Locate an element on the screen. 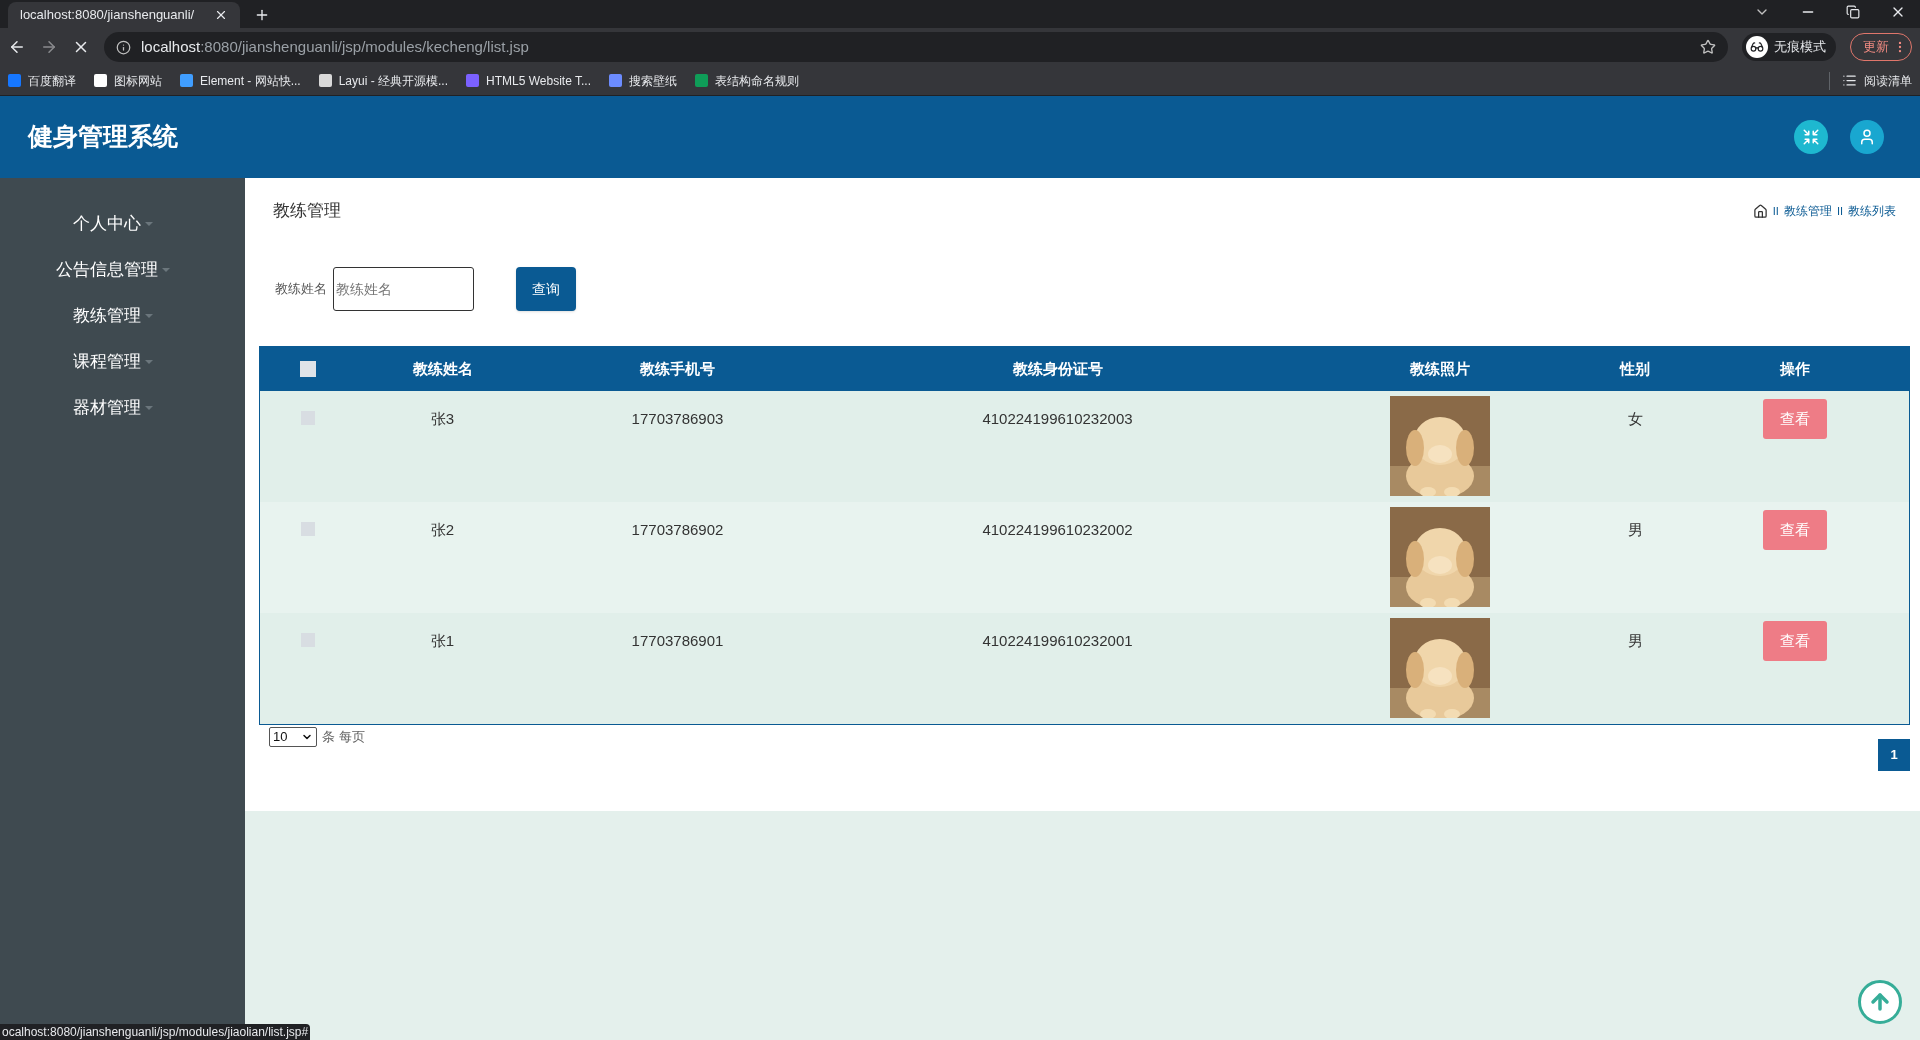  breadcrumb-link: 教练管理 is located at coordinates (1807, 211).